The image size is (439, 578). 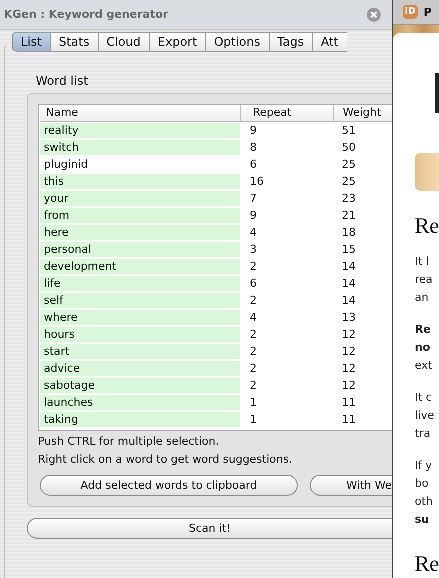 I want to click on add-to-clipboard-button: Add selected words to clipboard, so click(x=169, y=485).